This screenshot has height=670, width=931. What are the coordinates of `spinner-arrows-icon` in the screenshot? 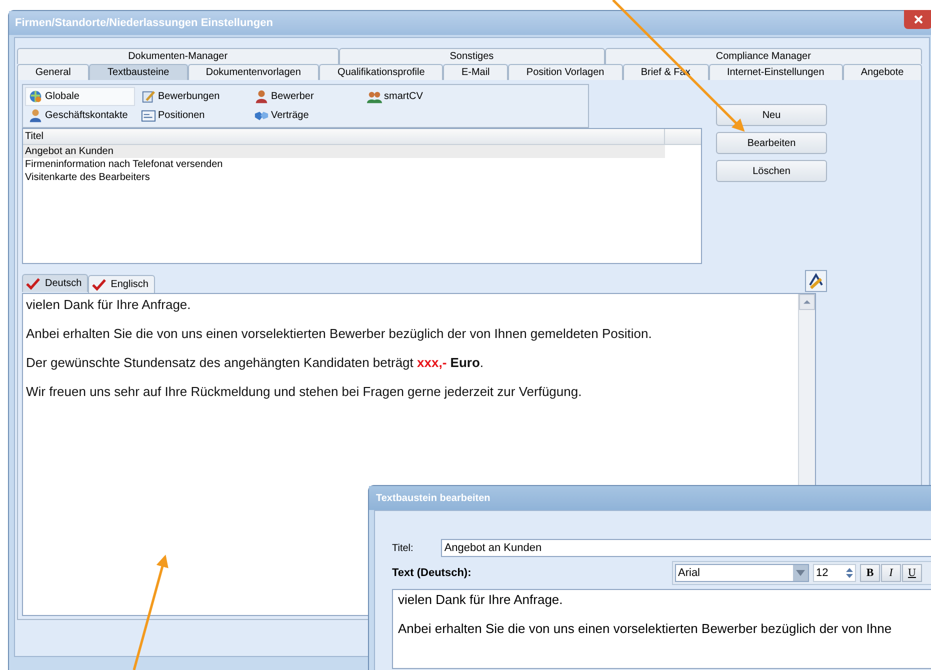 It's located at (849, 573).